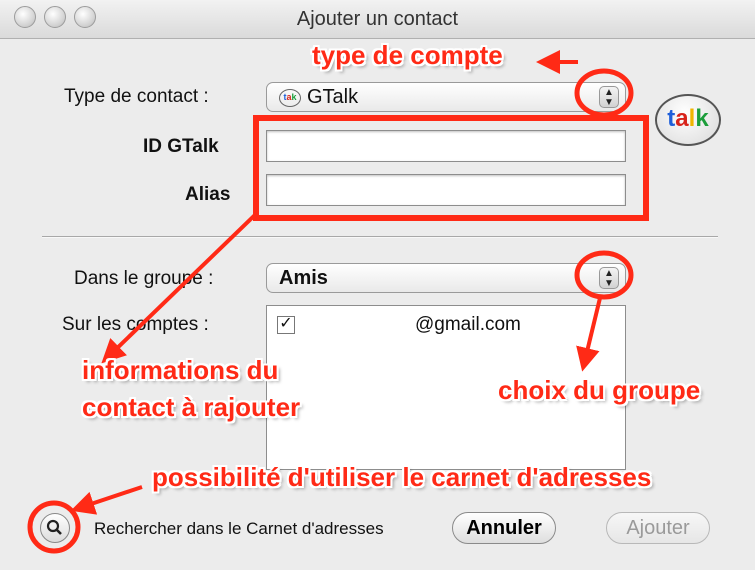 The width and height of the screenshot is (755, 570). Describe the element at coordinates (407, 55) in the screenshot. I see `annotation-account-type: type de compte` at that location.